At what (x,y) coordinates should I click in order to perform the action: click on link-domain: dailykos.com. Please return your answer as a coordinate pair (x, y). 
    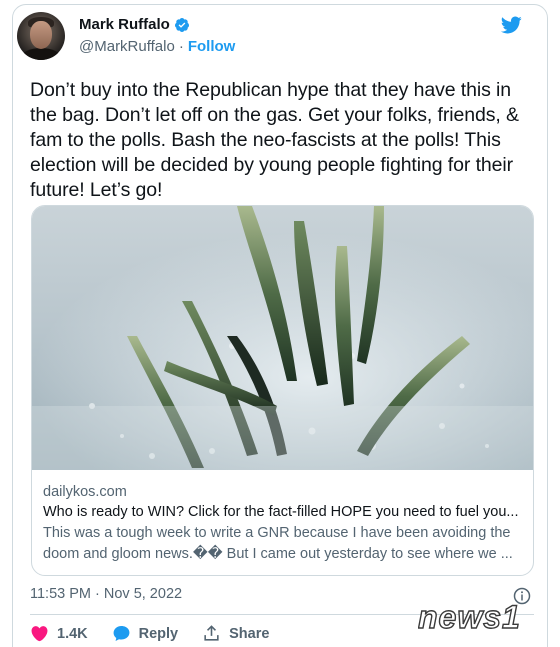
    Looking at the image, I should click on (85, 492).